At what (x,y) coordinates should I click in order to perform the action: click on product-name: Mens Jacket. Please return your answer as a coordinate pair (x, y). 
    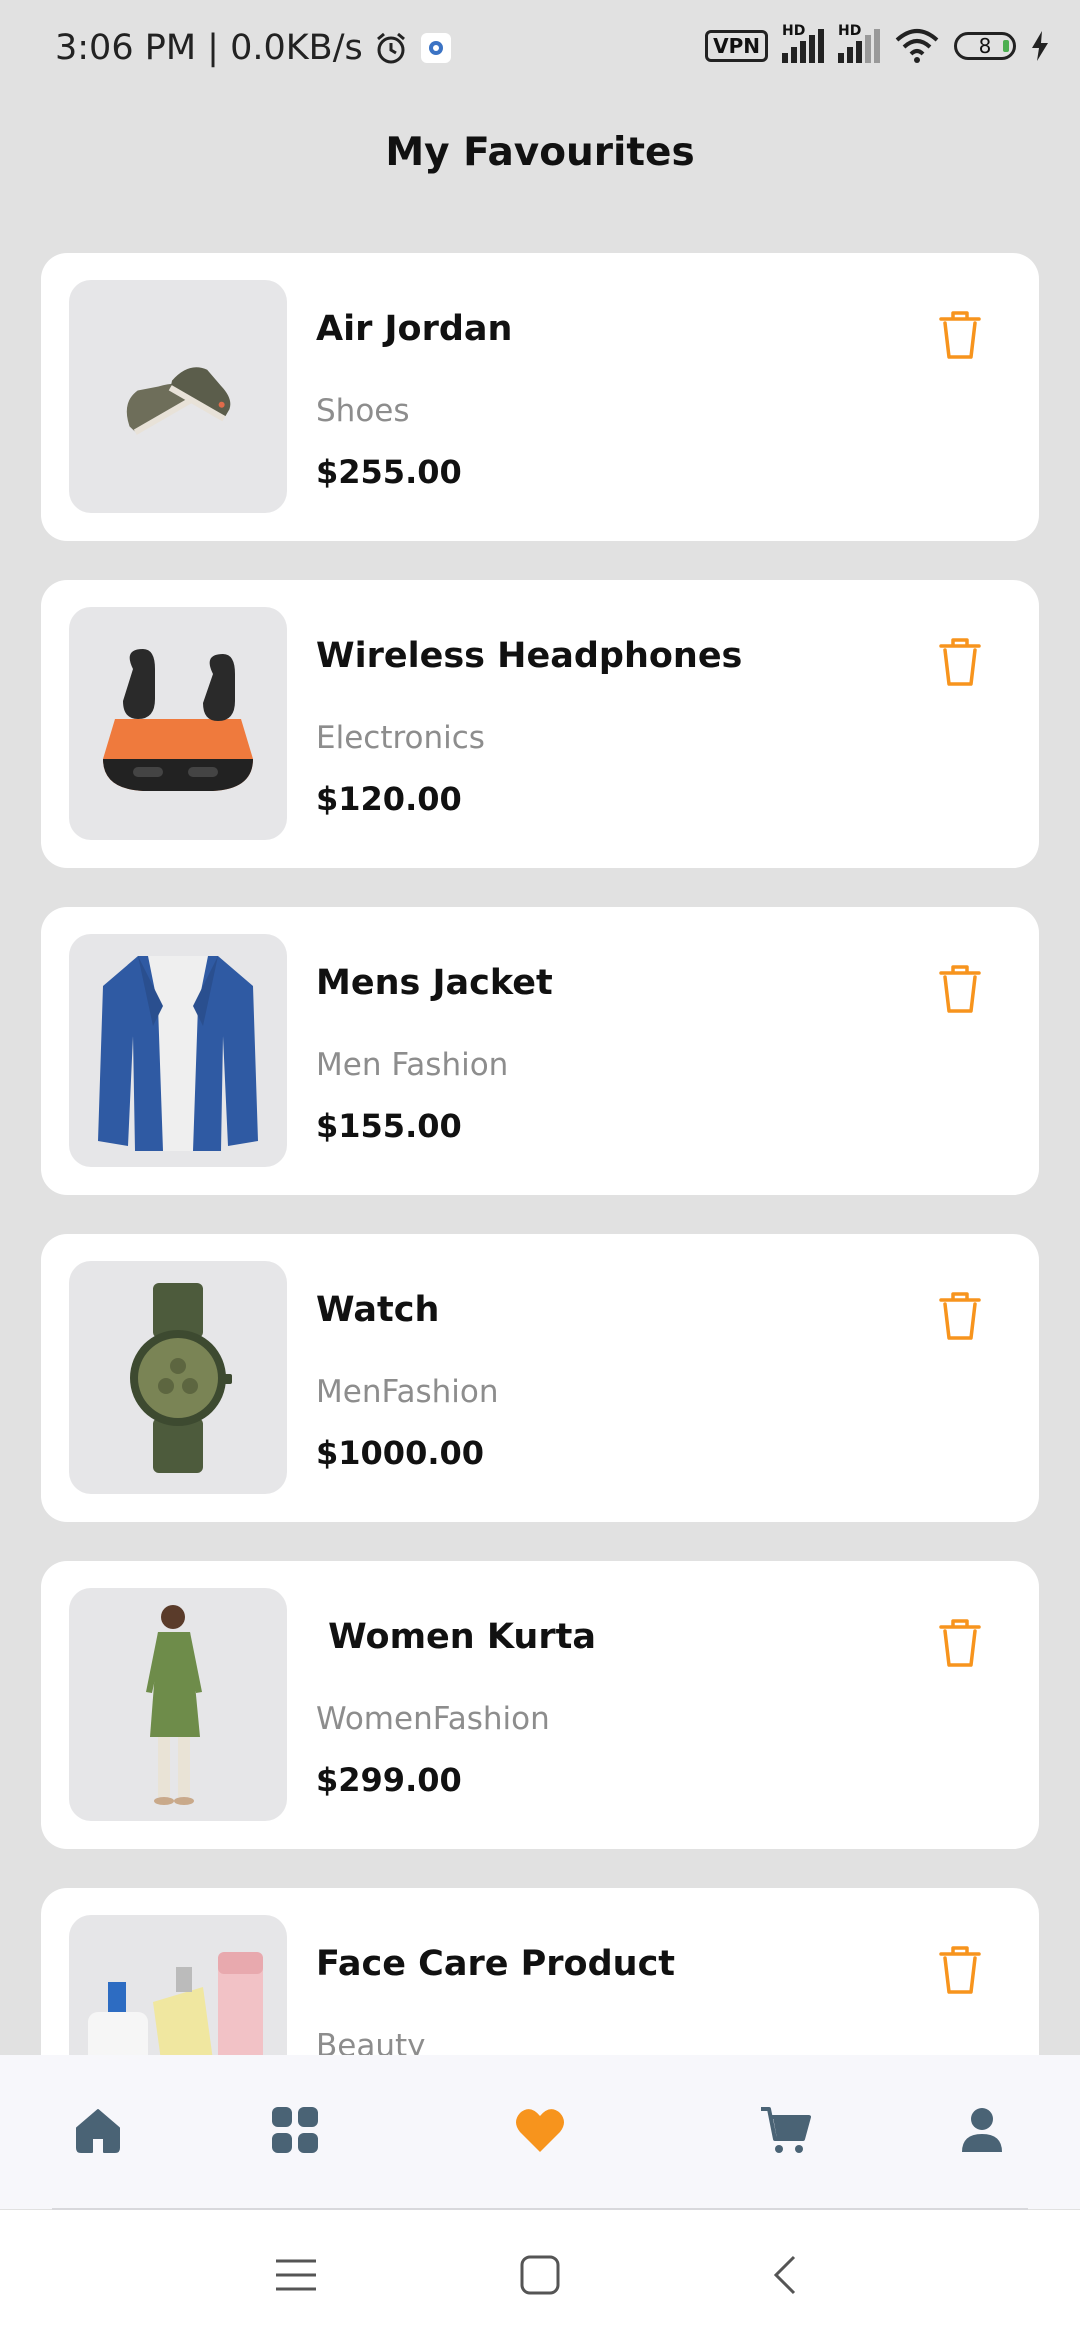
    Looking at the image, I should click on (434, 983).